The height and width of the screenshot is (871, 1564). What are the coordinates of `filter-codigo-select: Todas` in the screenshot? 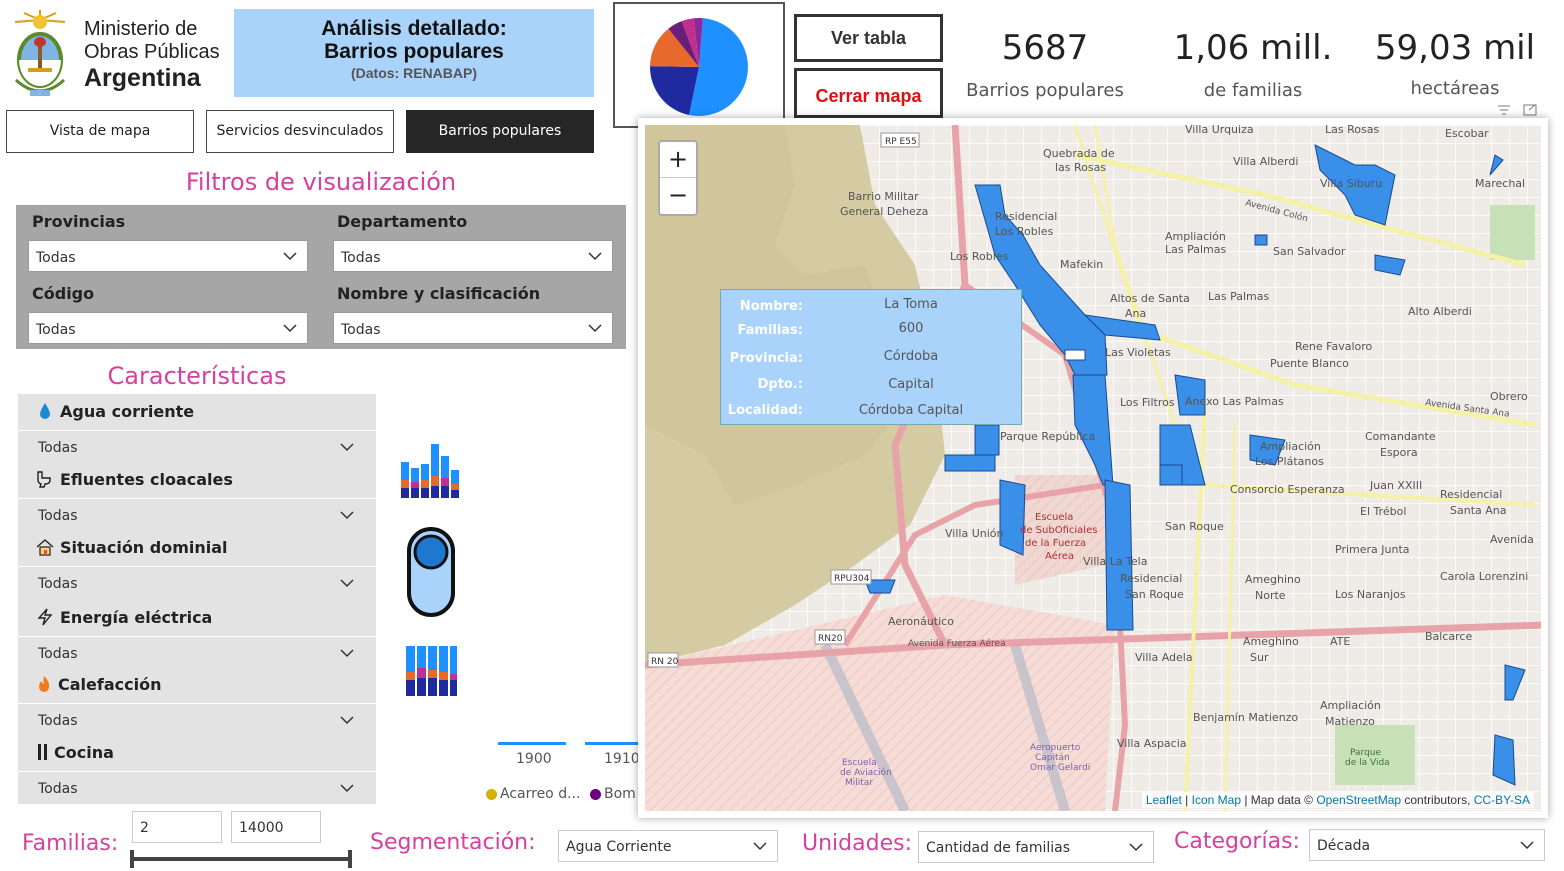 It's located at (168, 328).